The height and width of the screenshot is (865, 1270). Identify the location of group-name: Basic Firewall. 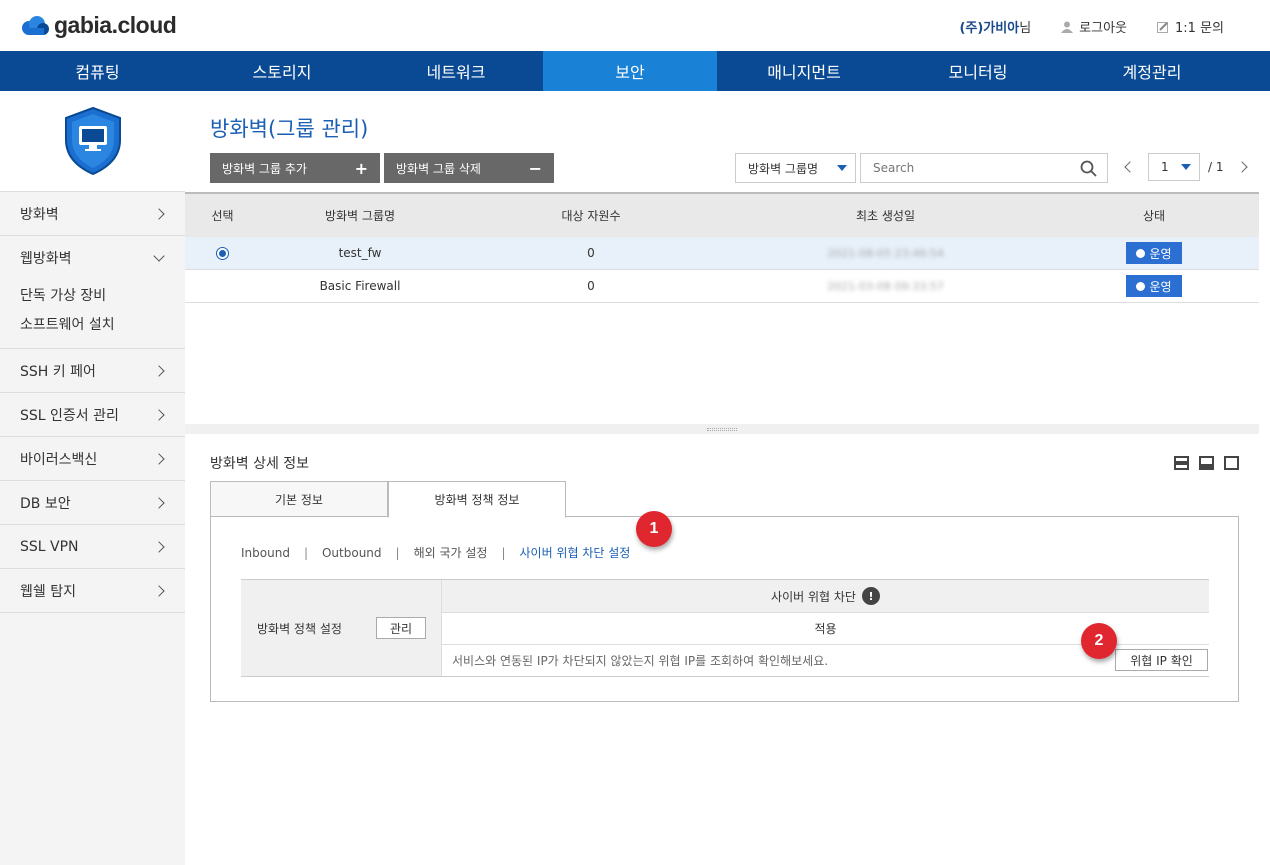
(360, 286).